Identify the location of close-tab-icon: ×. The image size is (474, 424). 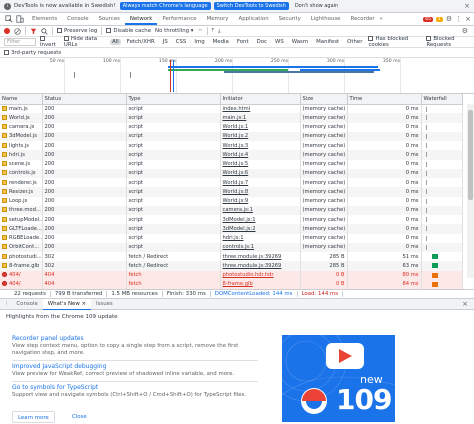
(83, 304).